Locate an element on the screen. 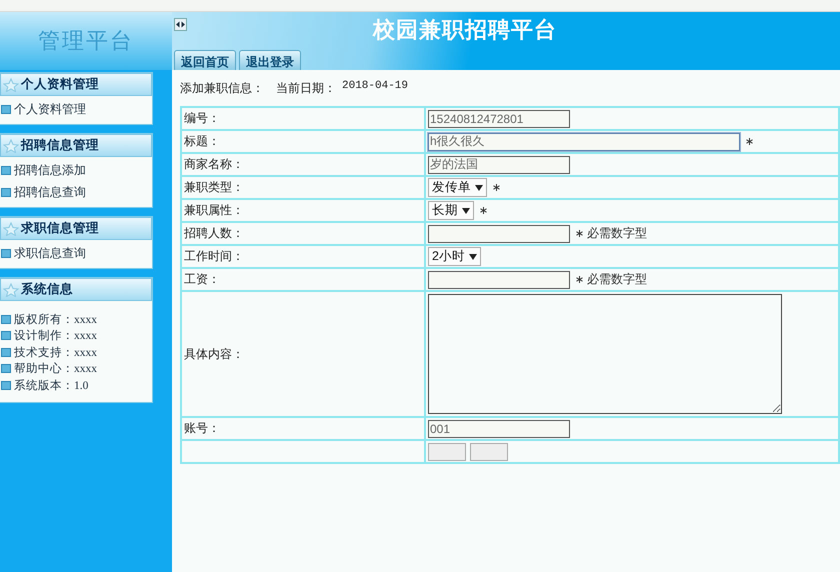  field-label: 兼职属性： is located at coordinates (214, 210).